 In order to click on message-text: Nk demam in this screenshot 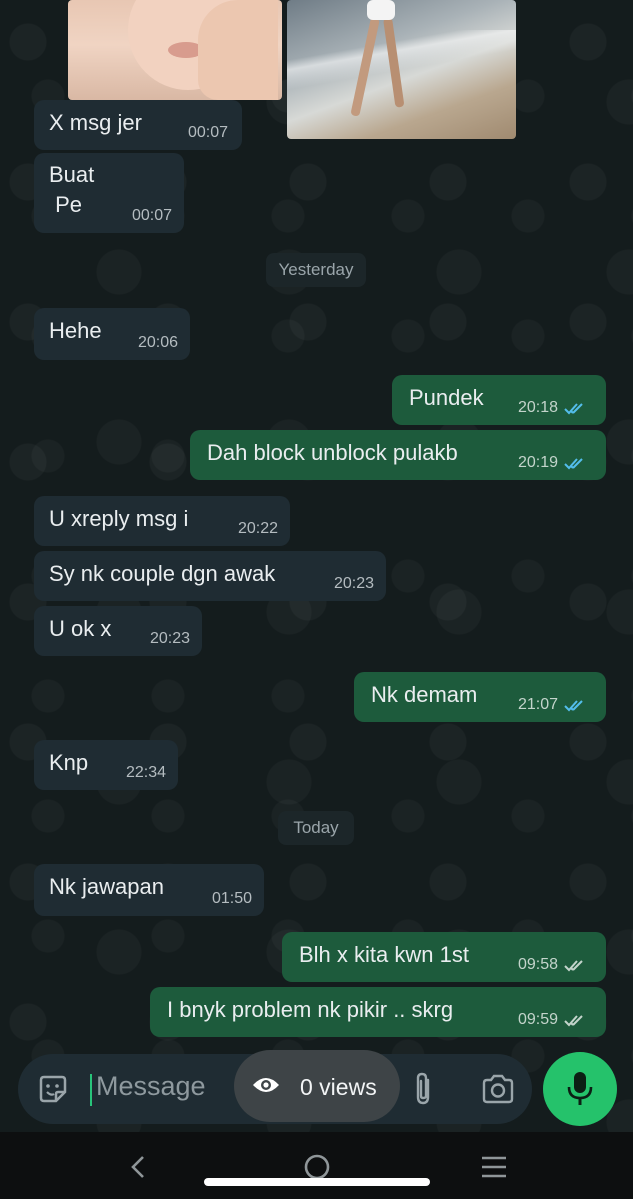, I will do `click(424, 694)`.